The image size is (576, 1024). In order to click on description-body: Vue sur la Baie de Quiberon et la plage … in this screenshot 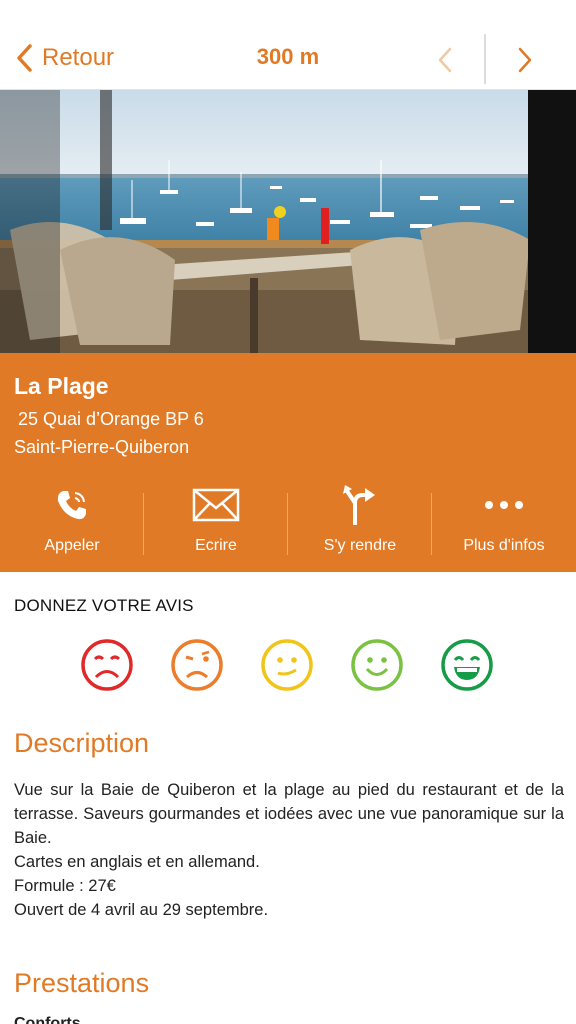, I will do `click(289, 850)`.